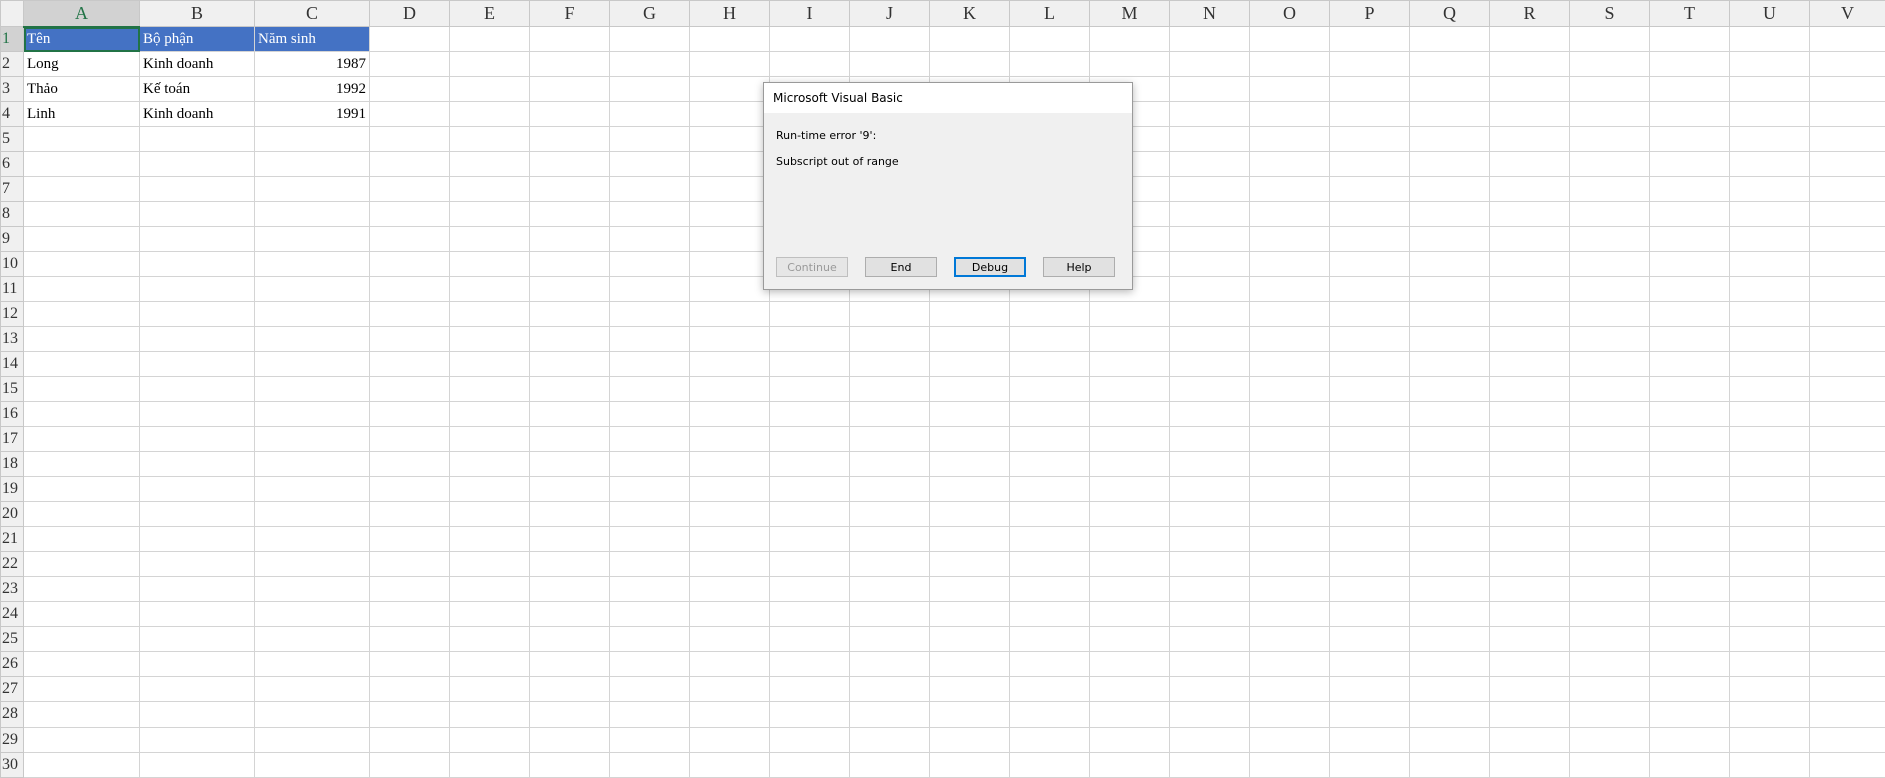 The width and height of the screenshot is (1885, 778). What do you see at coordinates (197, 589) in the screenshot?
I see `cell-b23` at bounding box center [197, 589].